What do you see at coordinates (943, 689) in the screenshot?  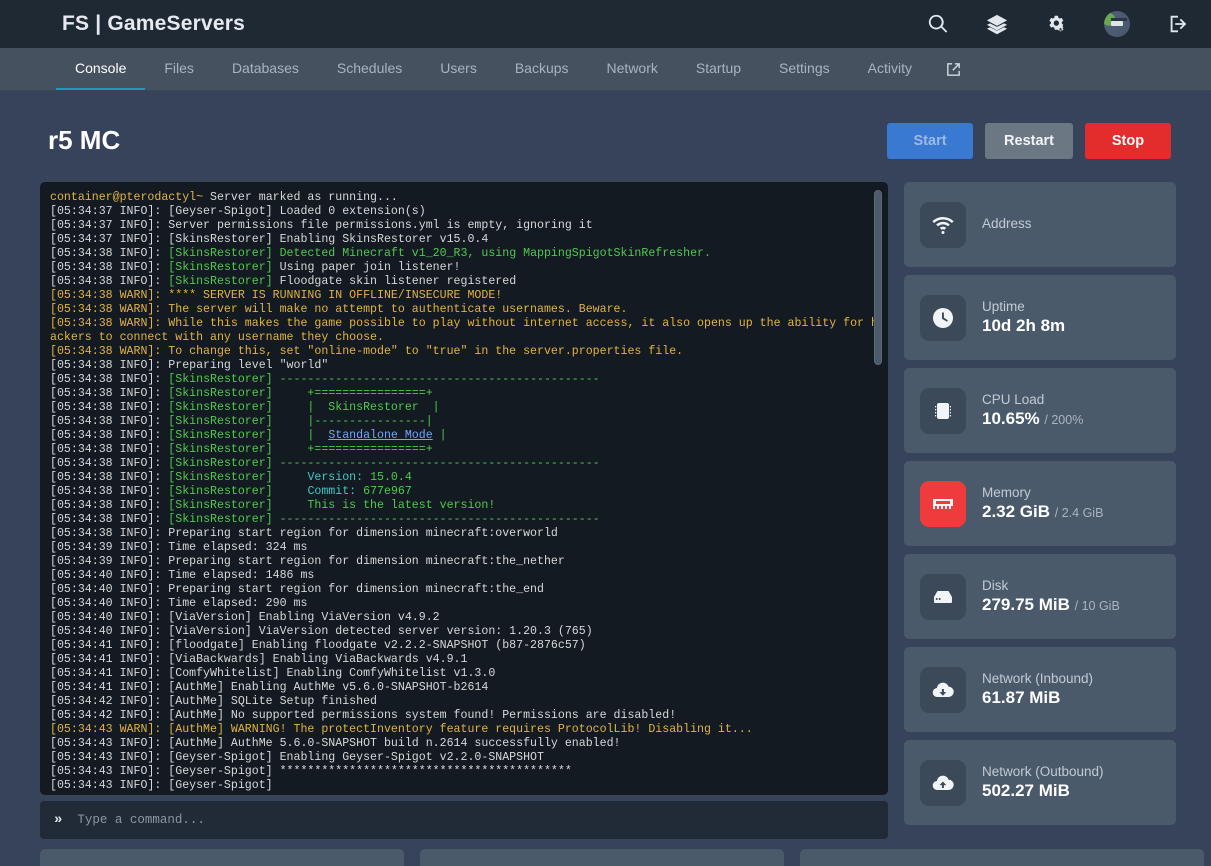 I see `cloud-download-icon` at bounding box center [943, 689].